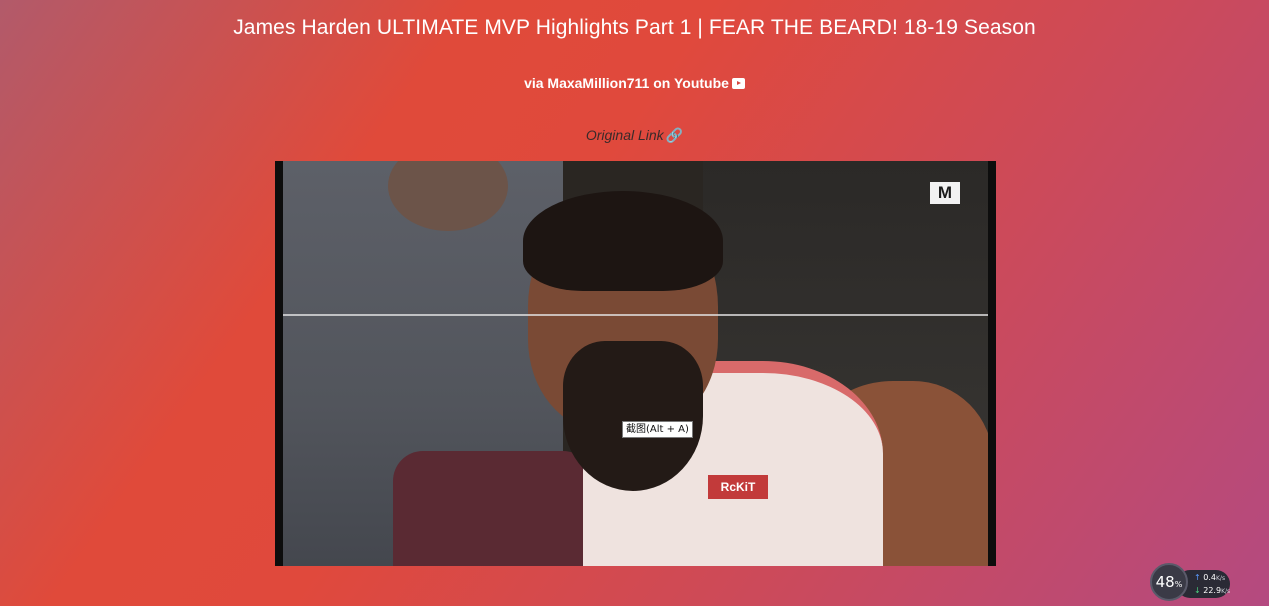 Image resolution: width=1269 pixels, height=606 pixels. Describe the element at coordinates (1197, 590) in the screenshot. I see `download-arrow-icon: ↓` at that location.